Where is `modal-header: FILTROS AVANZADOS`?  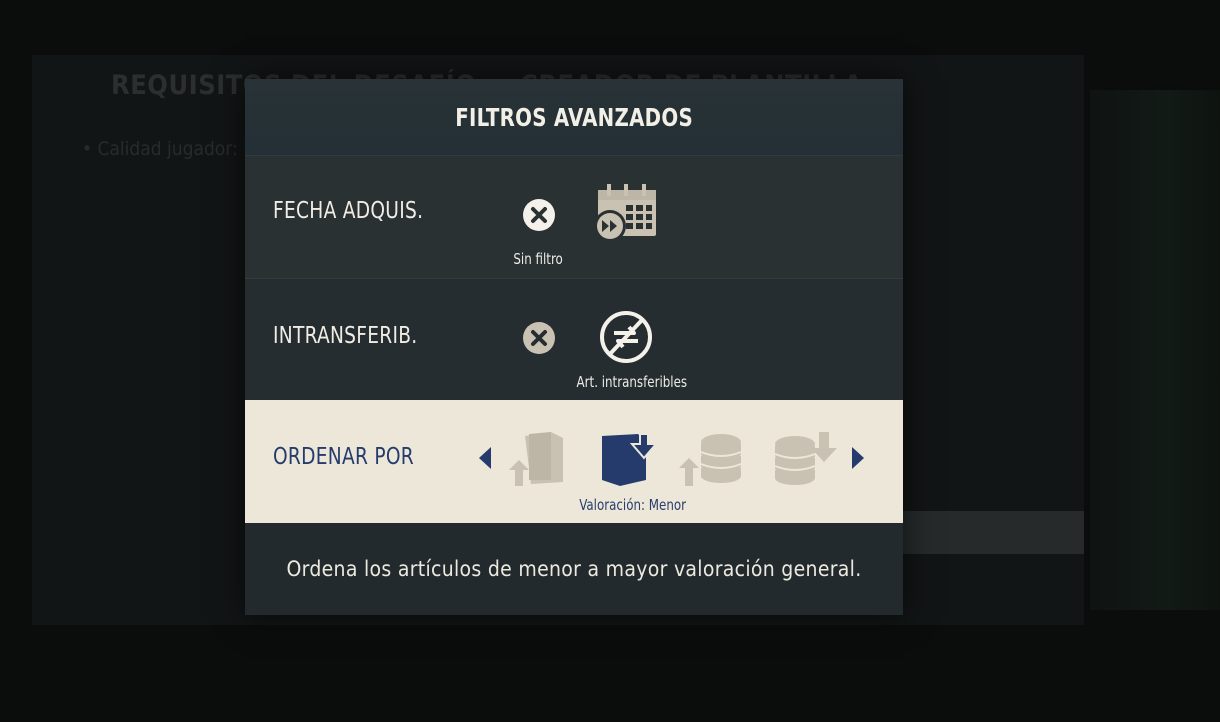
modal-header: FILTROS AVANZADOS is located at coordinates (574, 117).